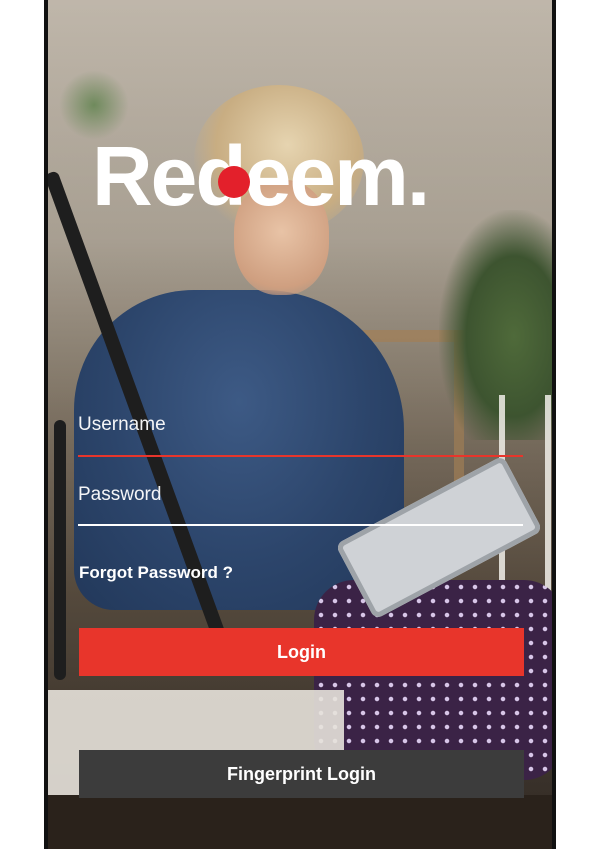 Image resolution: width=600 pixels, height=849 pixels. I want to click on logo-text-start: Re, so click(144, 176).